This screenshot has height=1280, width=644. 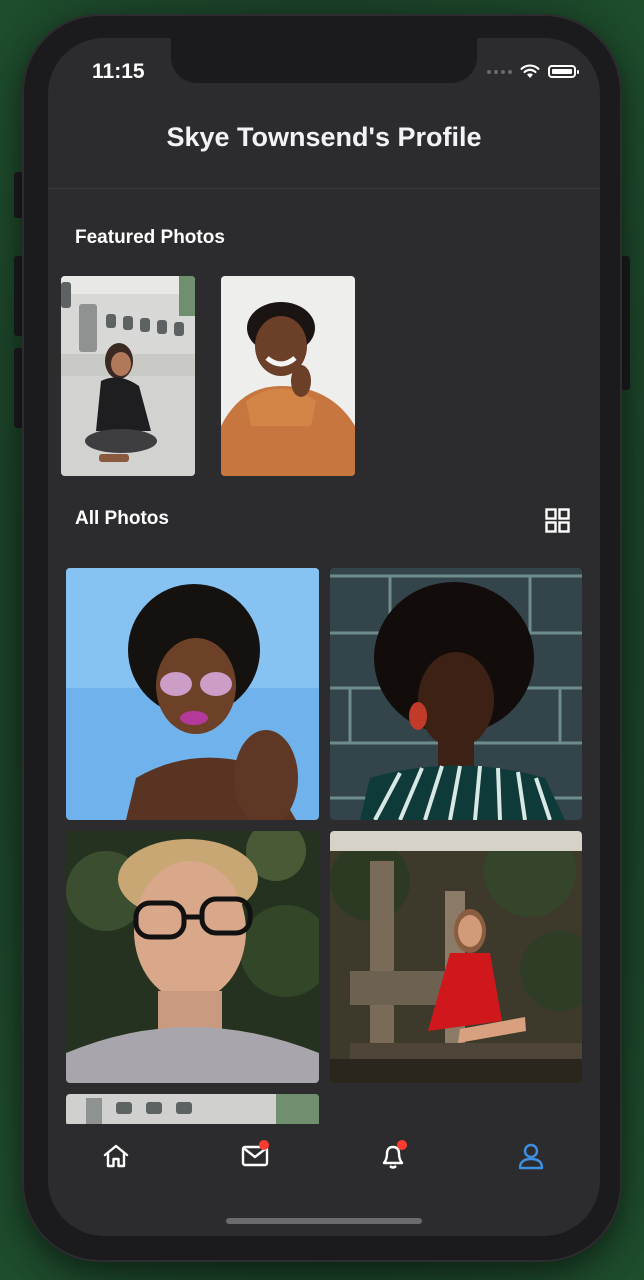 I want to click on tab-profile, so click(x=531, y=1156).